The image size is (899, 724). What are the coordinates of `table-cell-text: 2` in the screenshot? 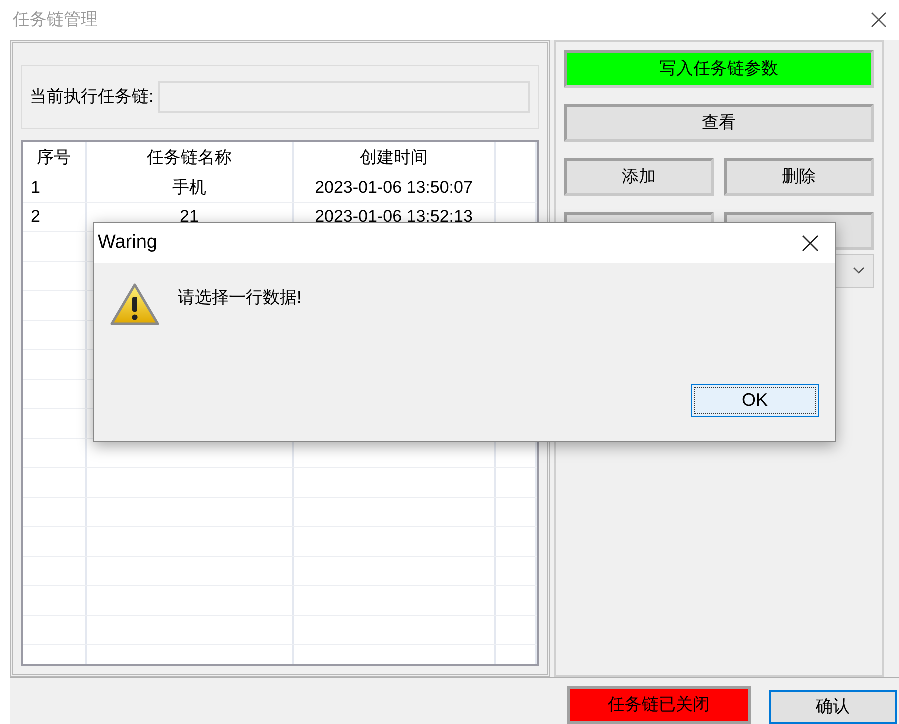 It's located at (35, 217).